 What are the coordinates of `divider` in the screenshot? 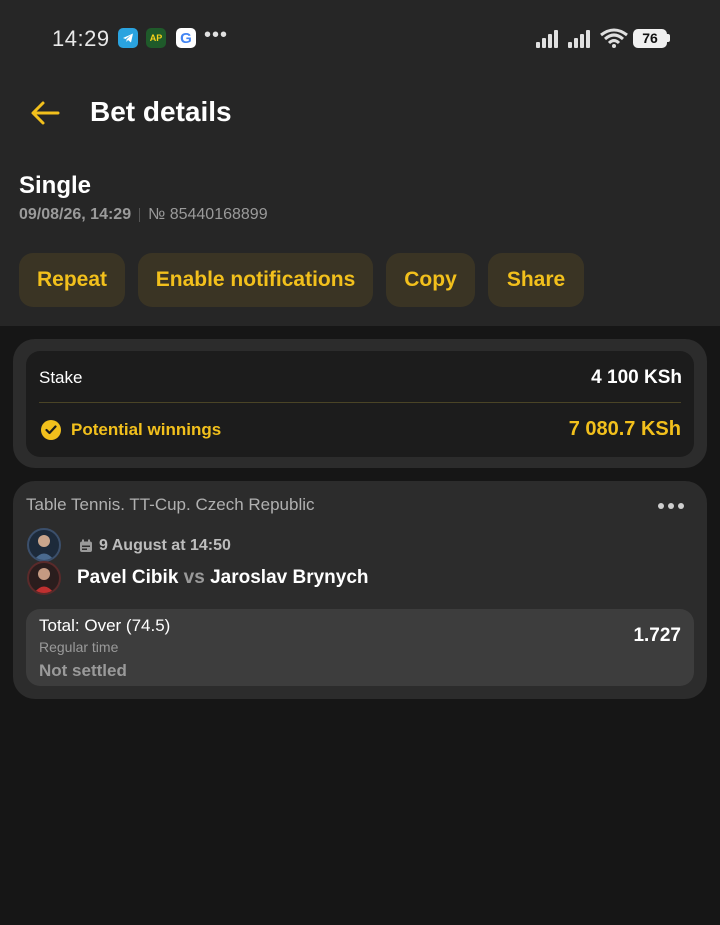 It's located at (360, 402).